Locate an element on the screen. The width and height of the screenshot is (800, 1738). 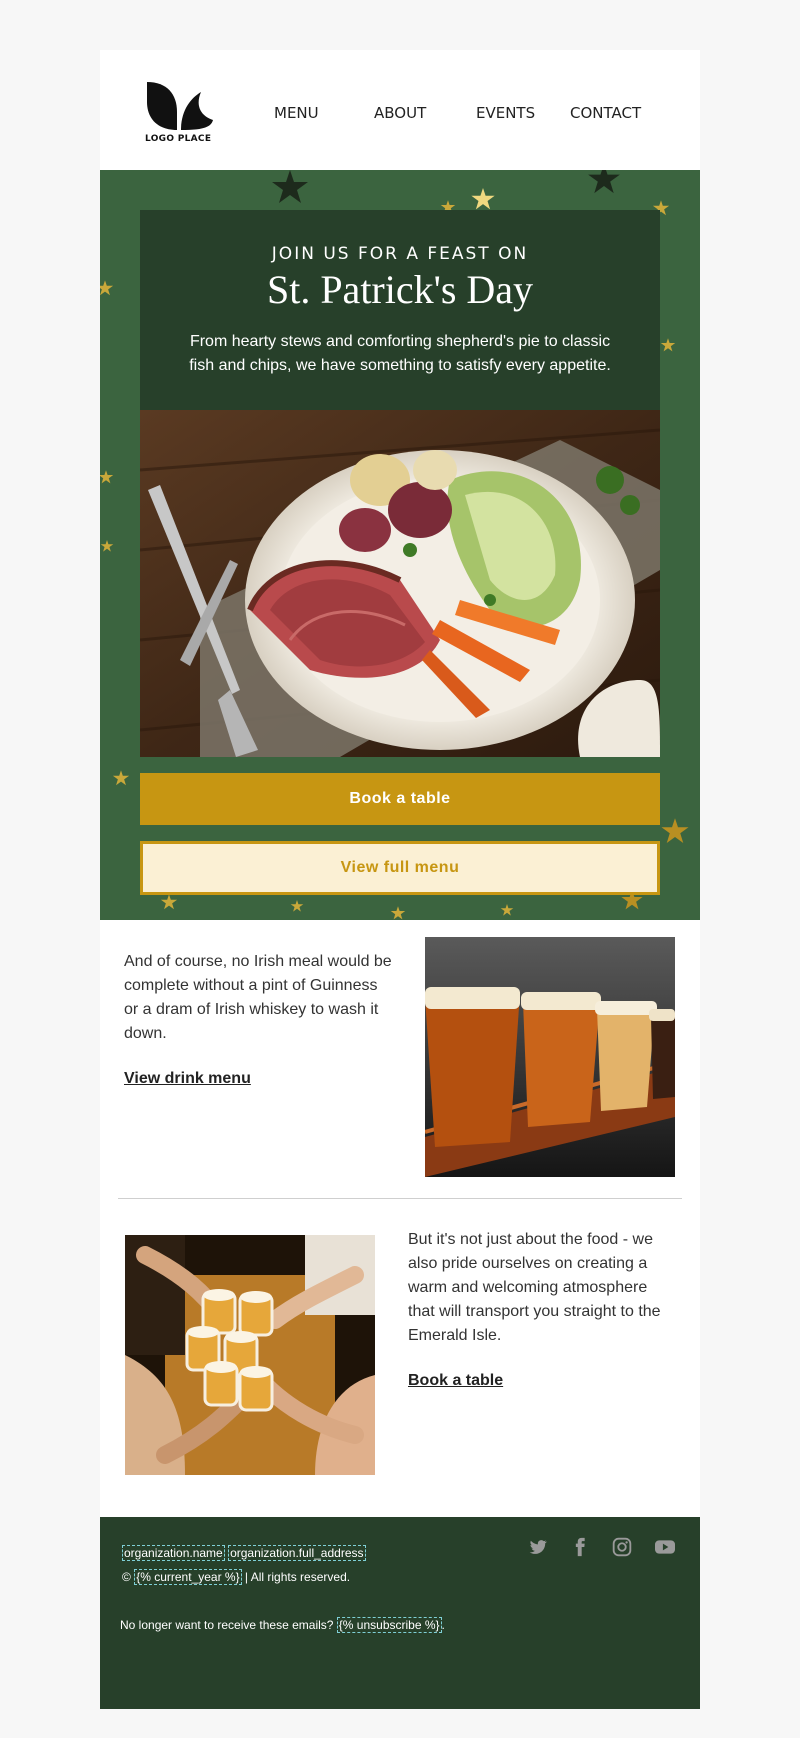
logo: LOGO PLACE is located at coordinates (180, 112).